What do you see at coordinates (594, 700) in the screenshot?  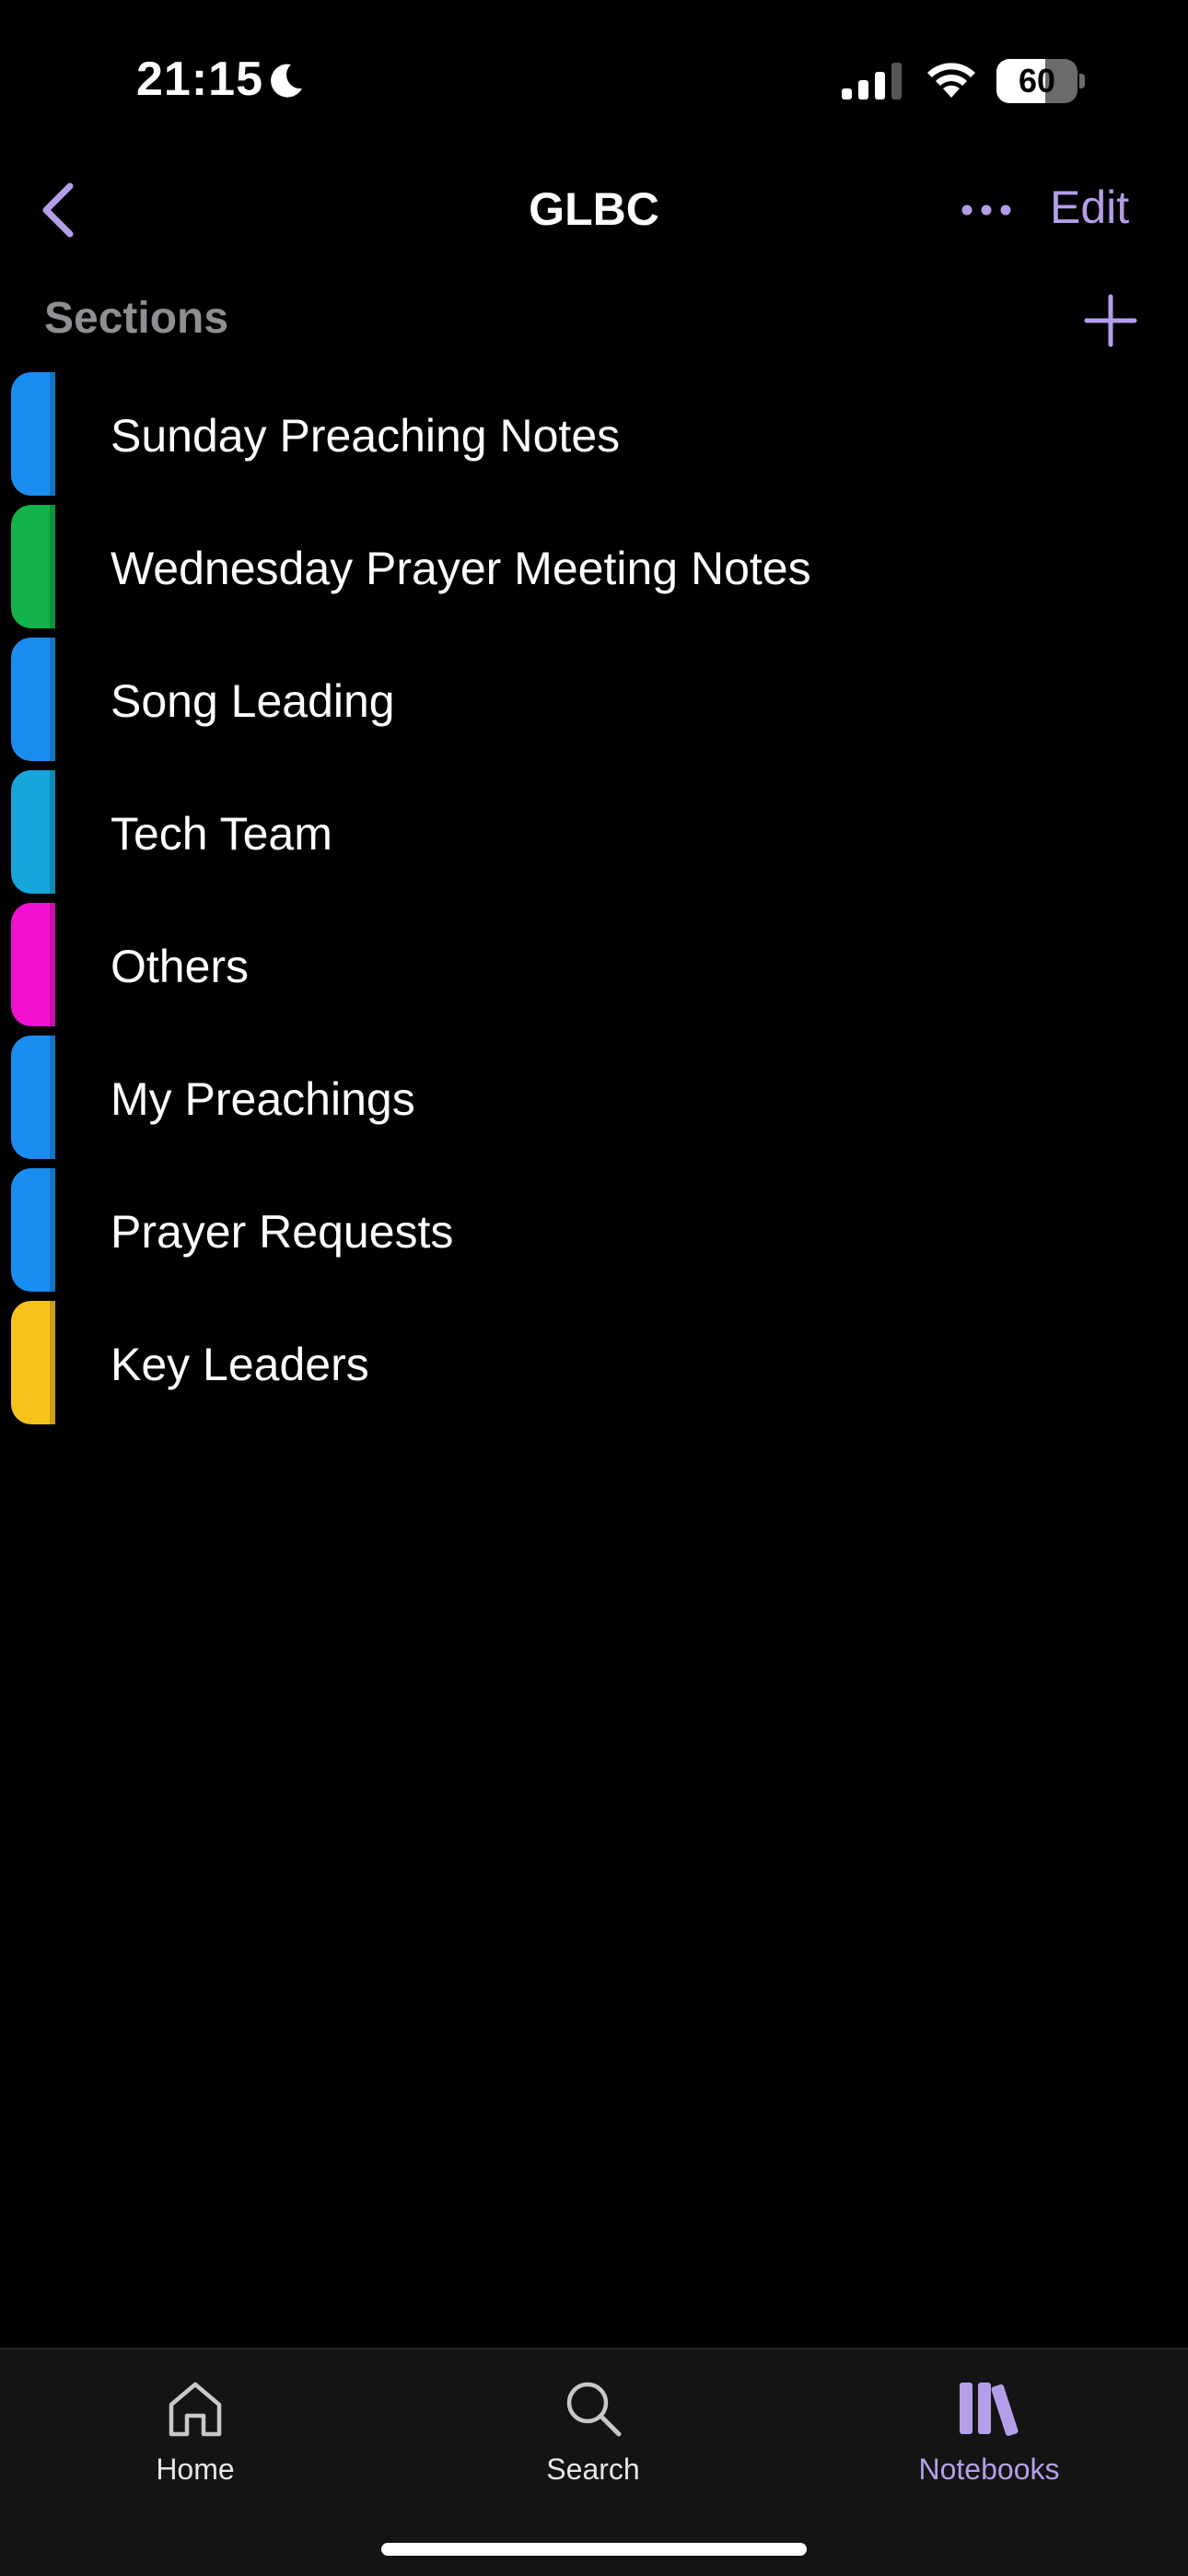 I see `section-item-song-leading: Song Leading` at bounding box center [594, 700].